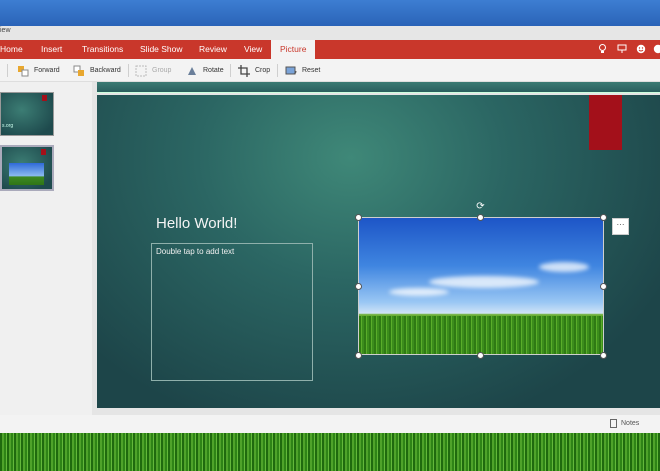 This screenshot has width=660, height=471. I want to click on grass, so click(481, 335).